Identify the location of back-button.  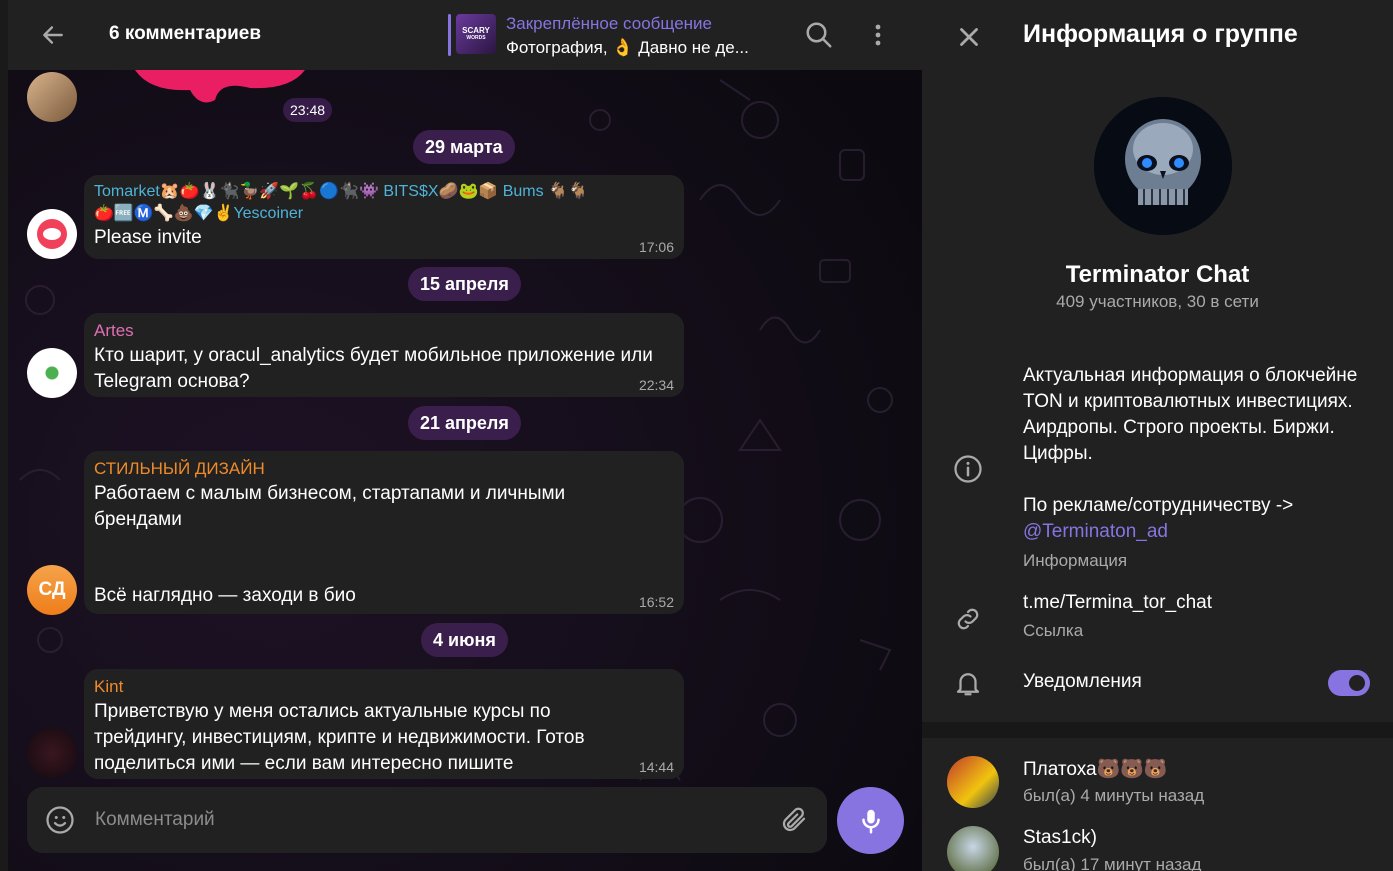
(53, 35).